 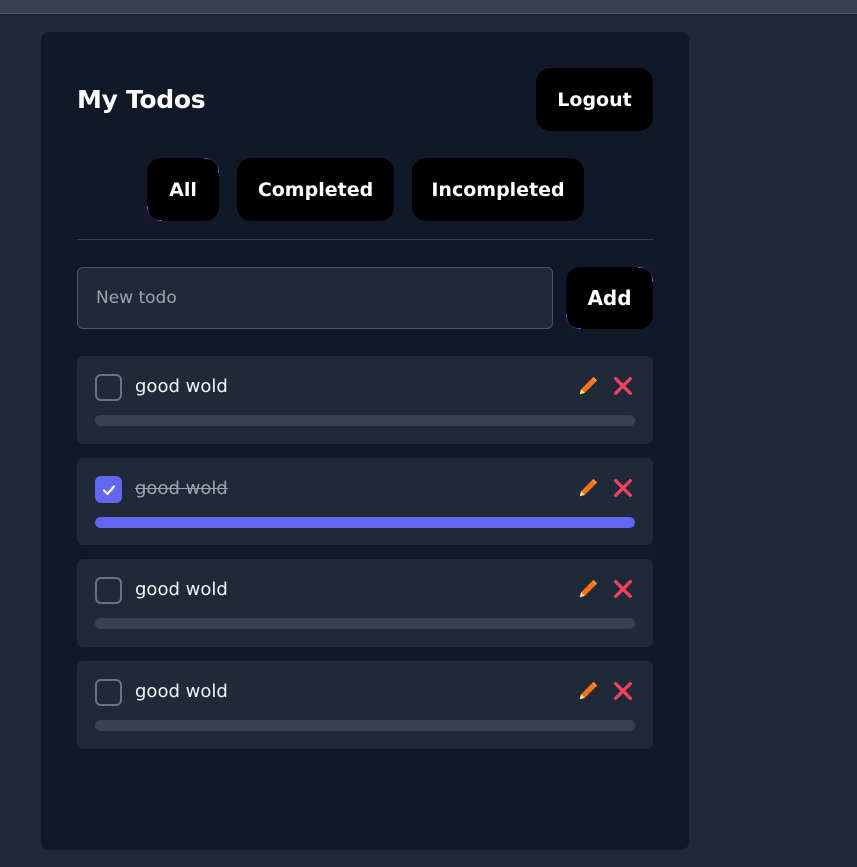 I want to click on check-icon, so click(x=108, y=489).